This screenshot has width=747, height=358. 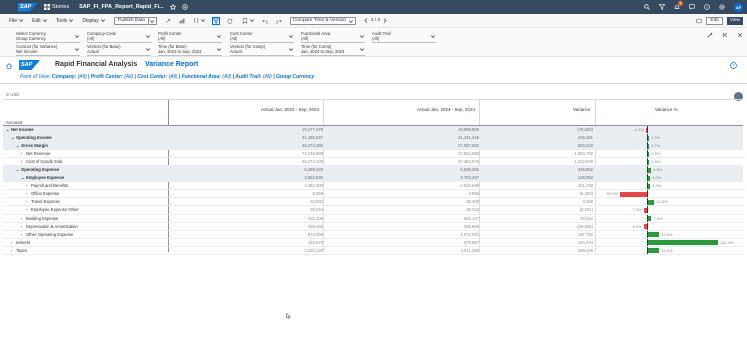 I want to click on filter-cost-center: Cost Center (All), so click(x=262, y=37).